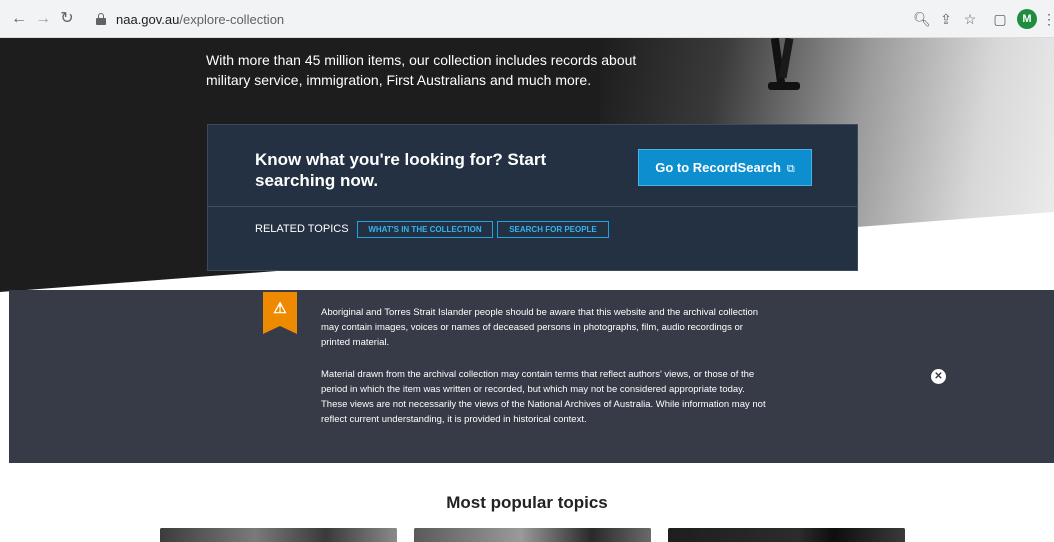 This screenshot has height=542, width=1054. What do you see at coordinates (946, 19) in the screenshot?
I see `share-icon: ⇪` at bounding box center [946, 19].